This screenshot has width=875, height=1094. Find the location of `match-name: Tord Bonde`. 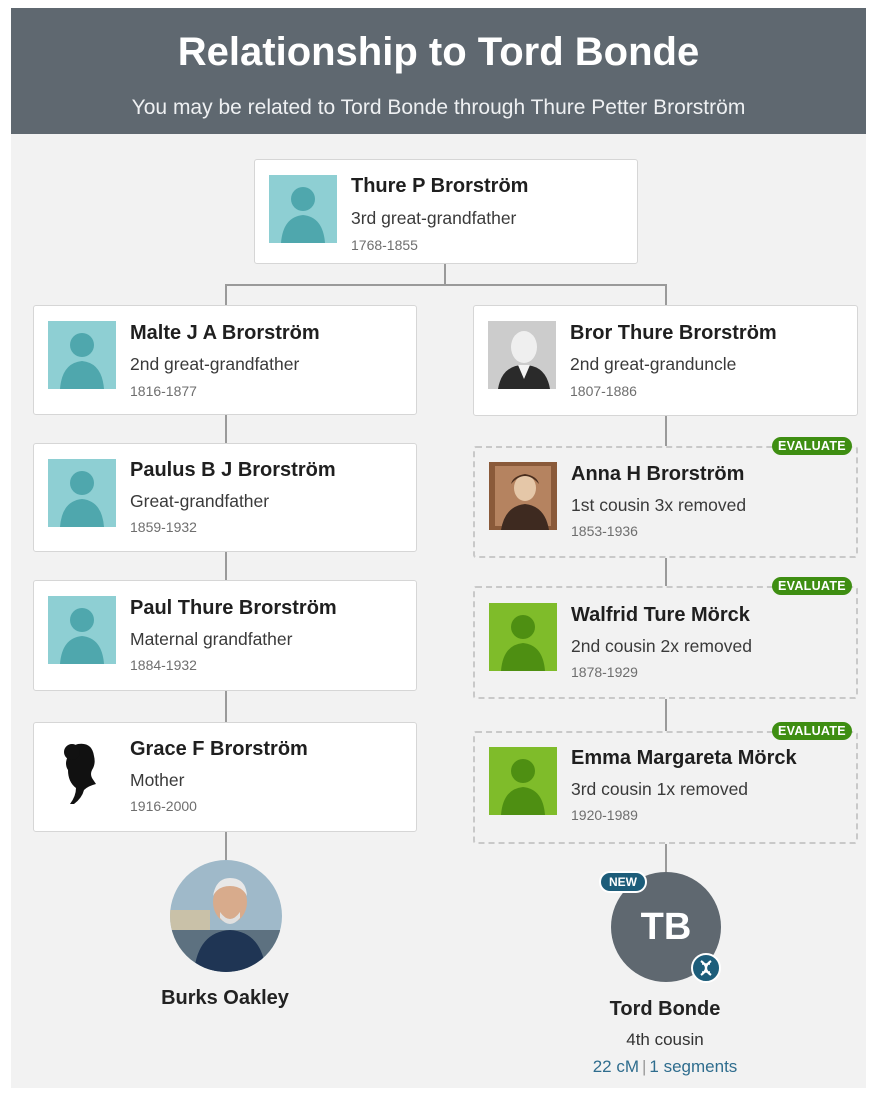

match-name: Tord Bonde is located at coordinates (665, 1009).